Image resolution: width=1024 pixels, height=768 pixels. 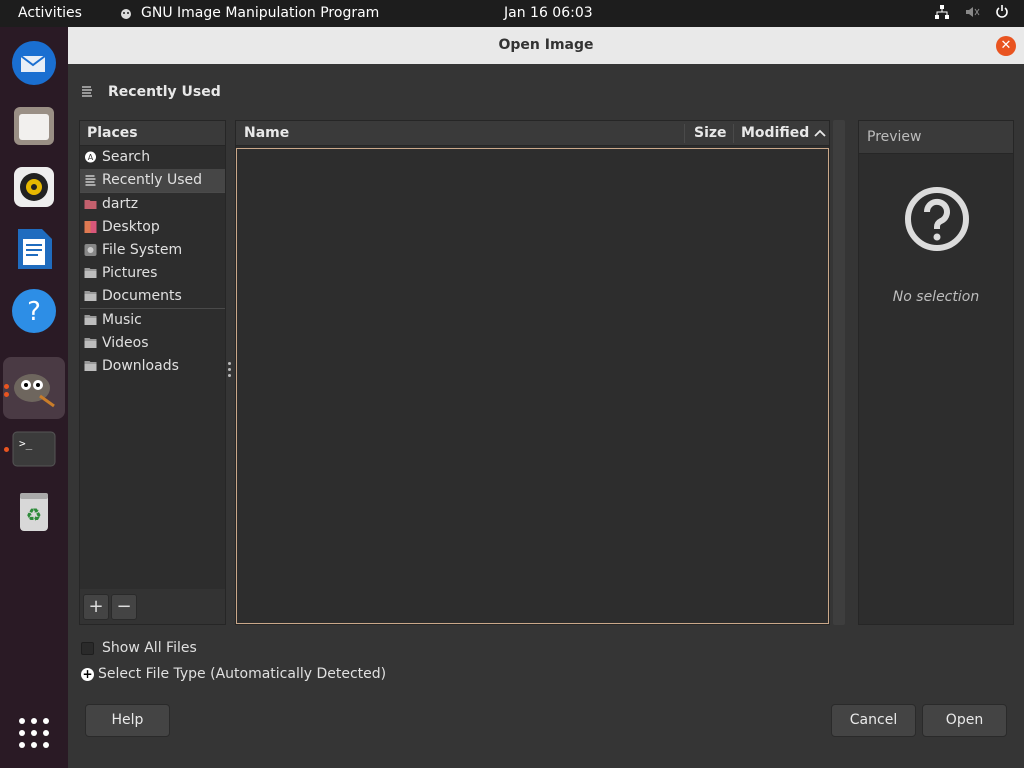 I want to click on place-desktop: Desktop, so click(x=152, y=227).